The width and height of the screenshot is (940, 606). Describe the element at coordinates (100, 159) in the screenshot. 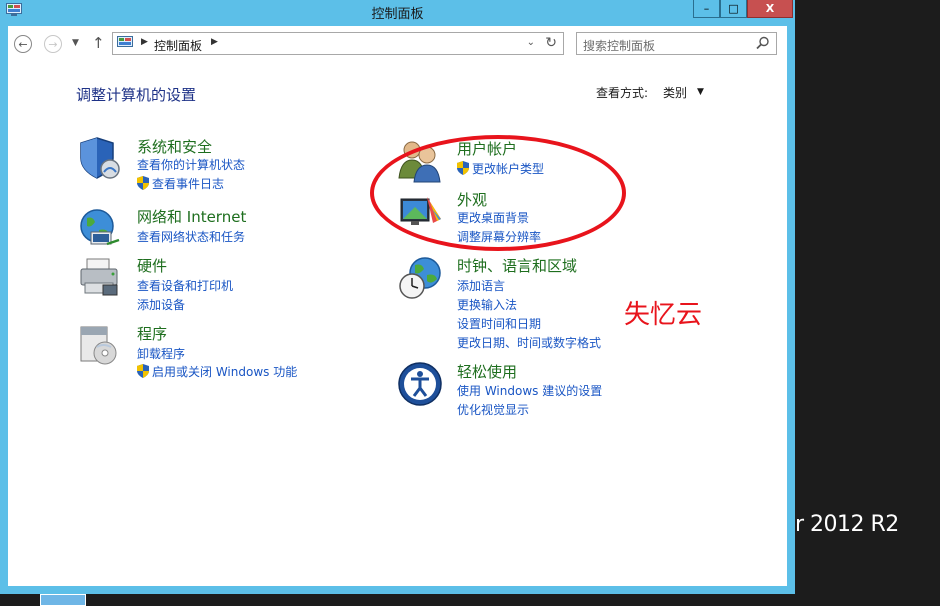

I see `system-security-shield-icon` at that location.